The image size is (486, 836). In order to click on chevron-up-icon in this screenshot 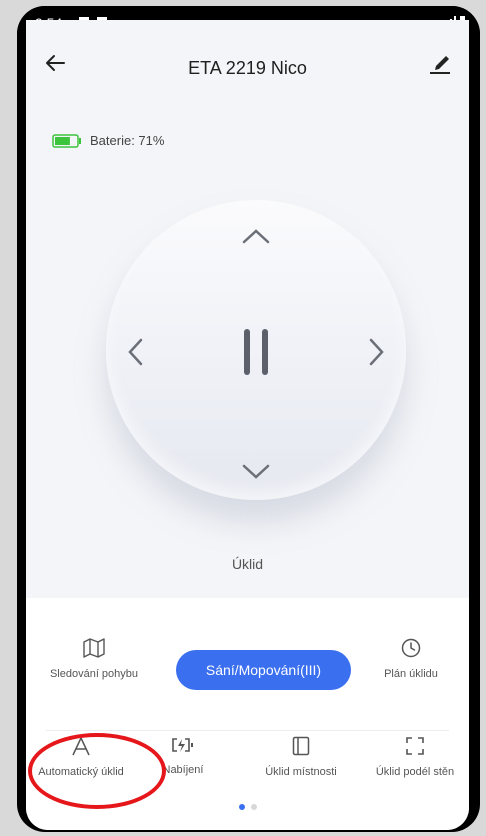, I will do `click(256, 236)`.